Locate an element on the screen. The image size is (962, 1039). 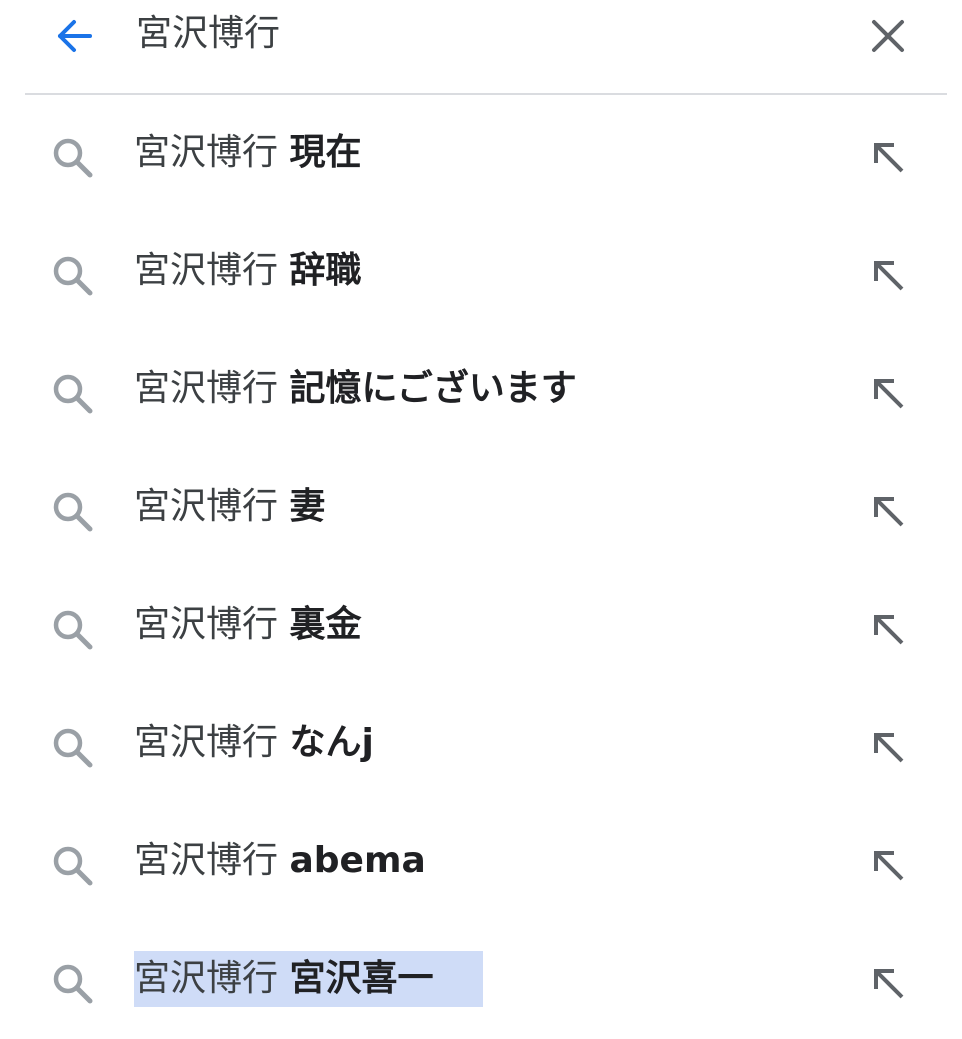
suggestion-text: 宮沢博行 妻 is located at coordinates (231, 507).